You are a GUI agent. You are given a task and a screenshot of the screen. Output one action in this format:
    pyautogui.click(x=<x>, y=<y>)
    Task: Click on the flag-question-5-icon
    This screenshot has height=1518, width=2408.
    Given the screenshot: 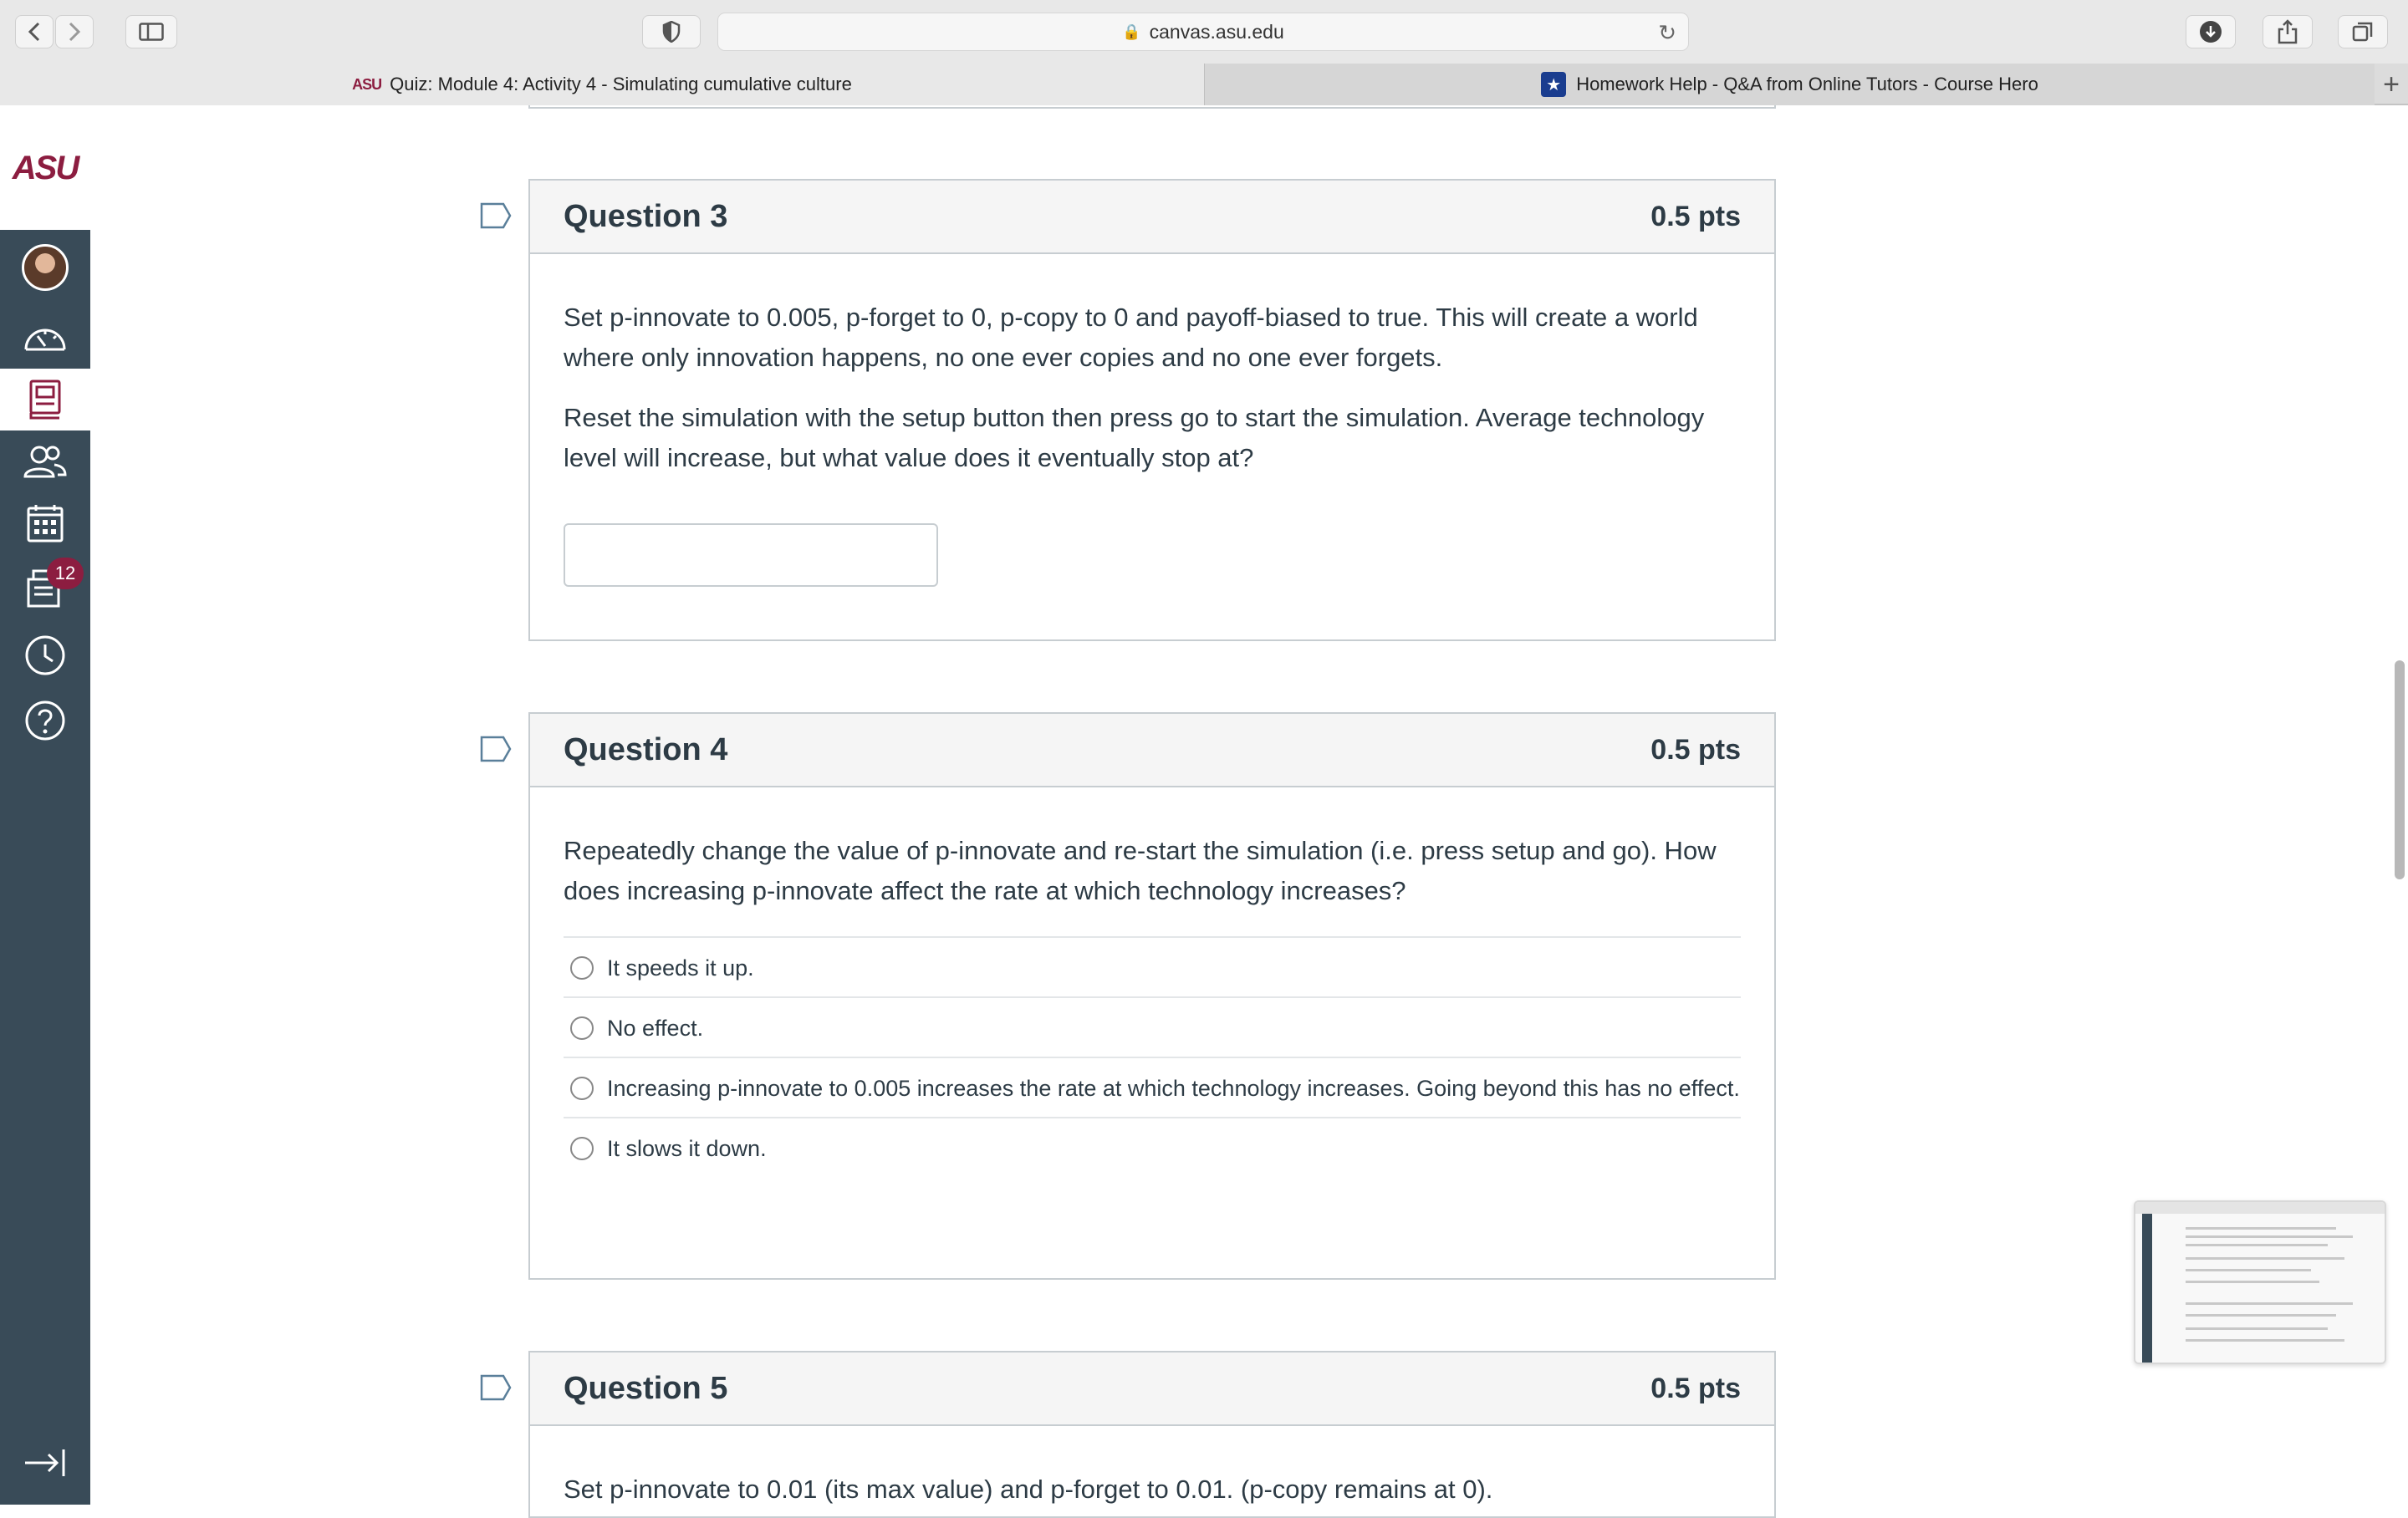 What is the action you would take?
    pyautogui.click(x=496, y=1387)
    